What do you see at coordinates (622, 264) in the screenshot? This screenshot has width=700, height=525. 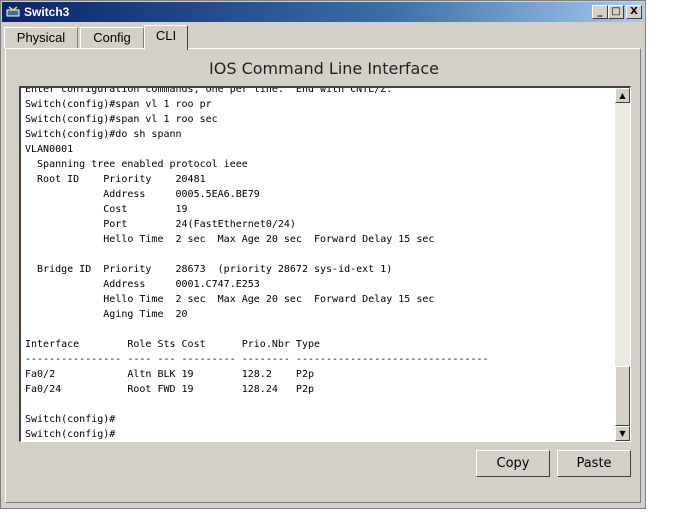 I see `console-scrollbar: ▲ ▼` at bounding box center [622, 264].